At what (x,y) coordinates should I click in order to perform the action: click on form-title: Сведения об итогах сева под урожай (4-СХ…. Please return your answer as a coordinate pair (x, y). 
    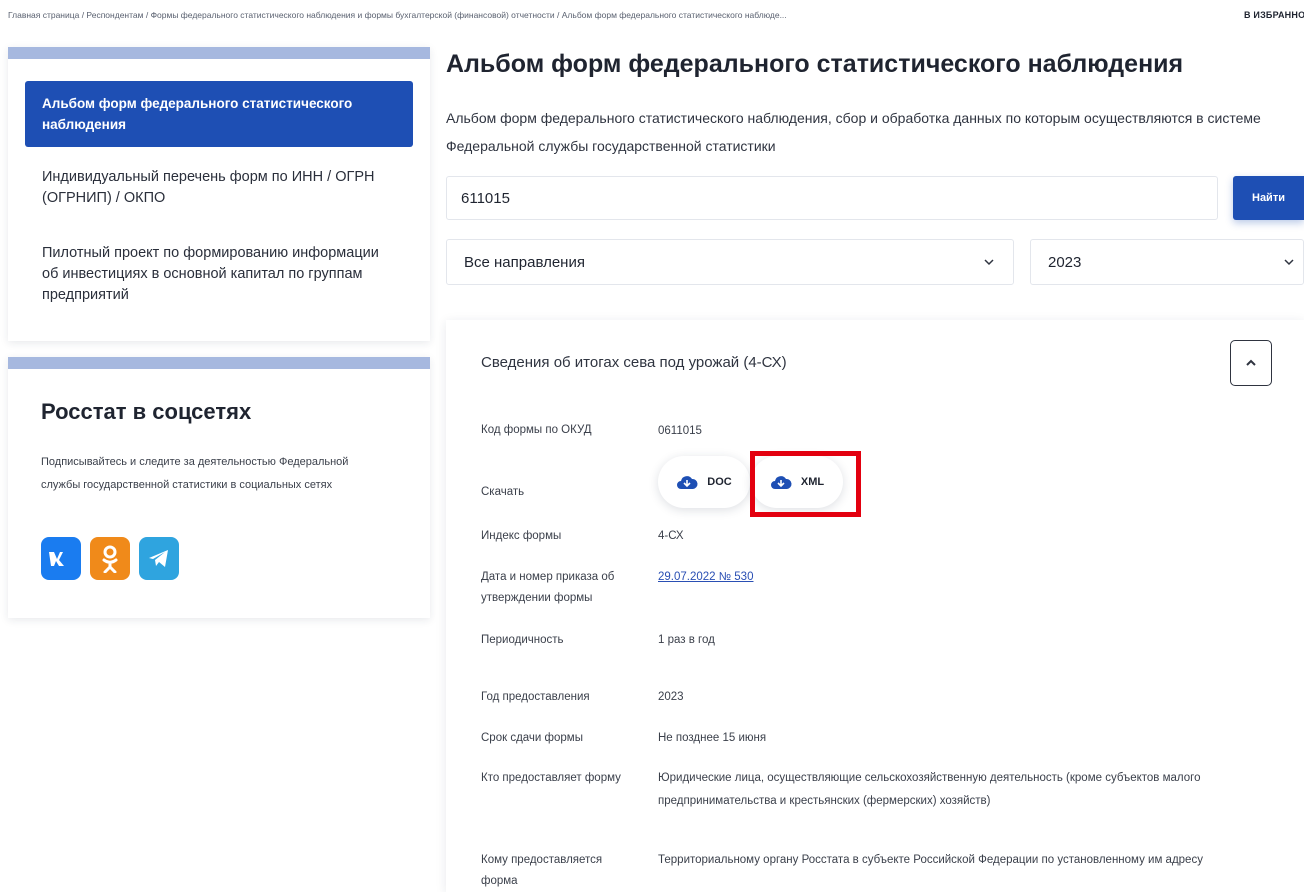
    Looking at the image, I should click on (634, 362).